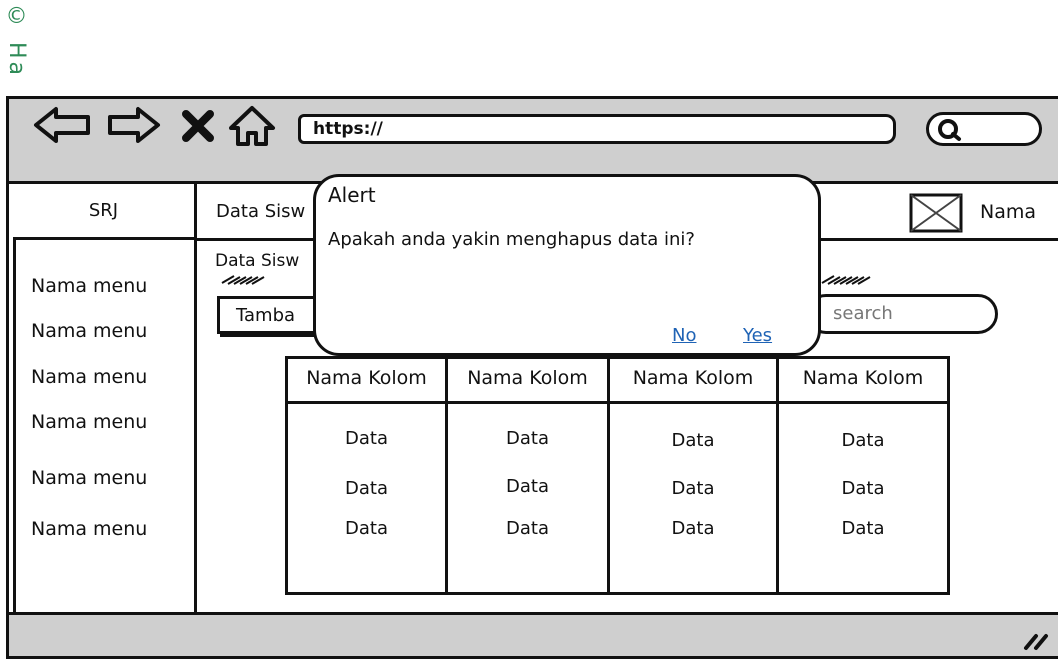  I want to click on alert-title: Alert, so click(352, 195).